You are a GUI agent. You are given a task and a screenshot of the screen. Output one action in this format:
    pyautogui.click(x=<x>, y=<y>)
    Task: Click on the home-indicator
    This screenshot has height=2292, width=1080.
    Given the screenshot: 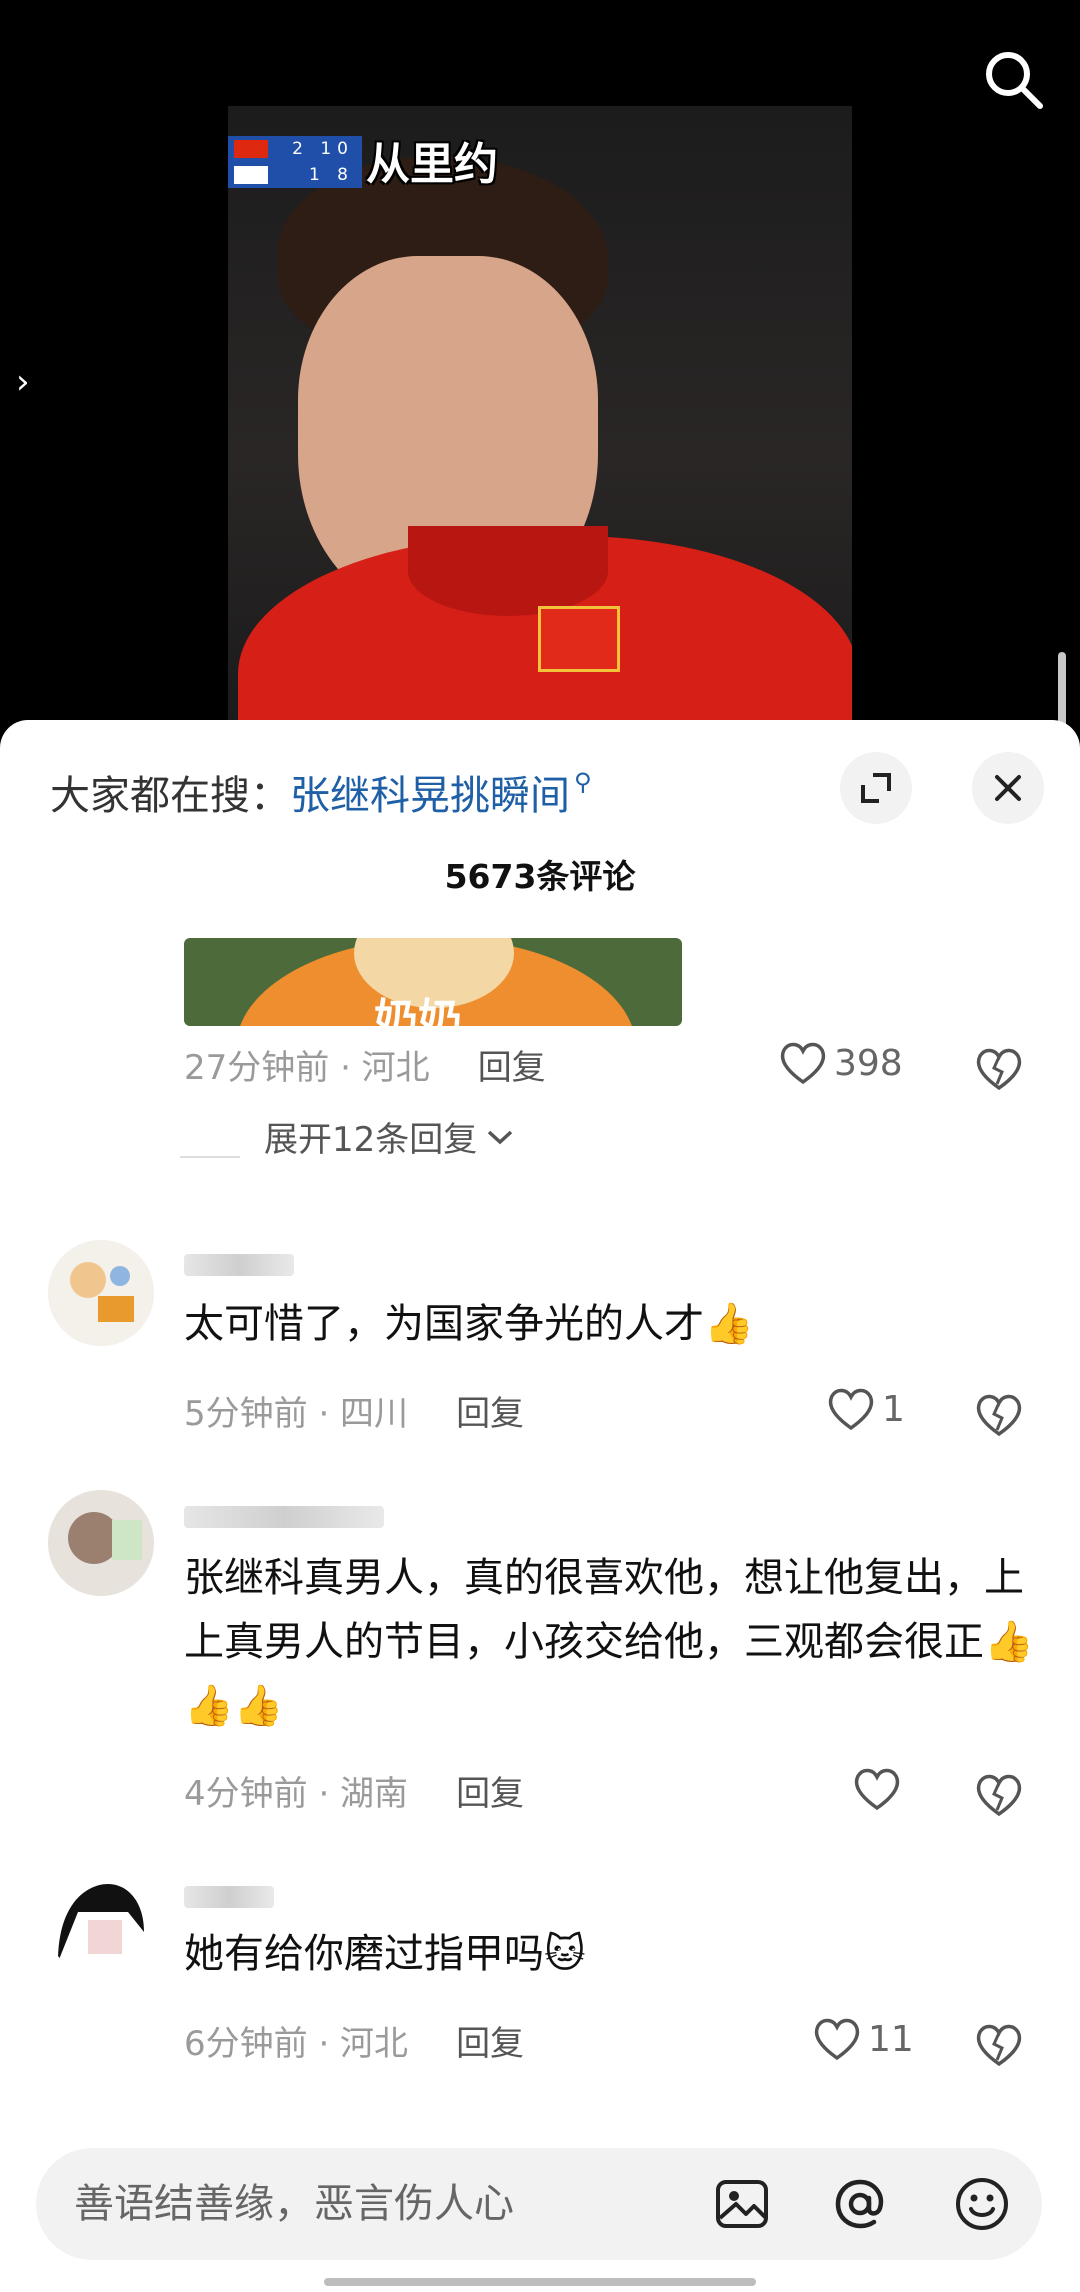 What is the action you would take?
    pyautogui.click(x=540, y=2282)
    